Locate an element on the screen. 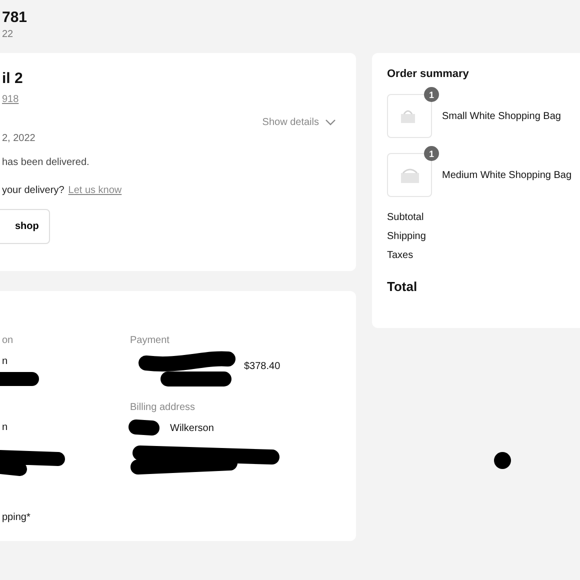 Image resolution: width=580 pixels, height=580 pixels. summary-label: Subtotal is located at coordinates (406, 218).